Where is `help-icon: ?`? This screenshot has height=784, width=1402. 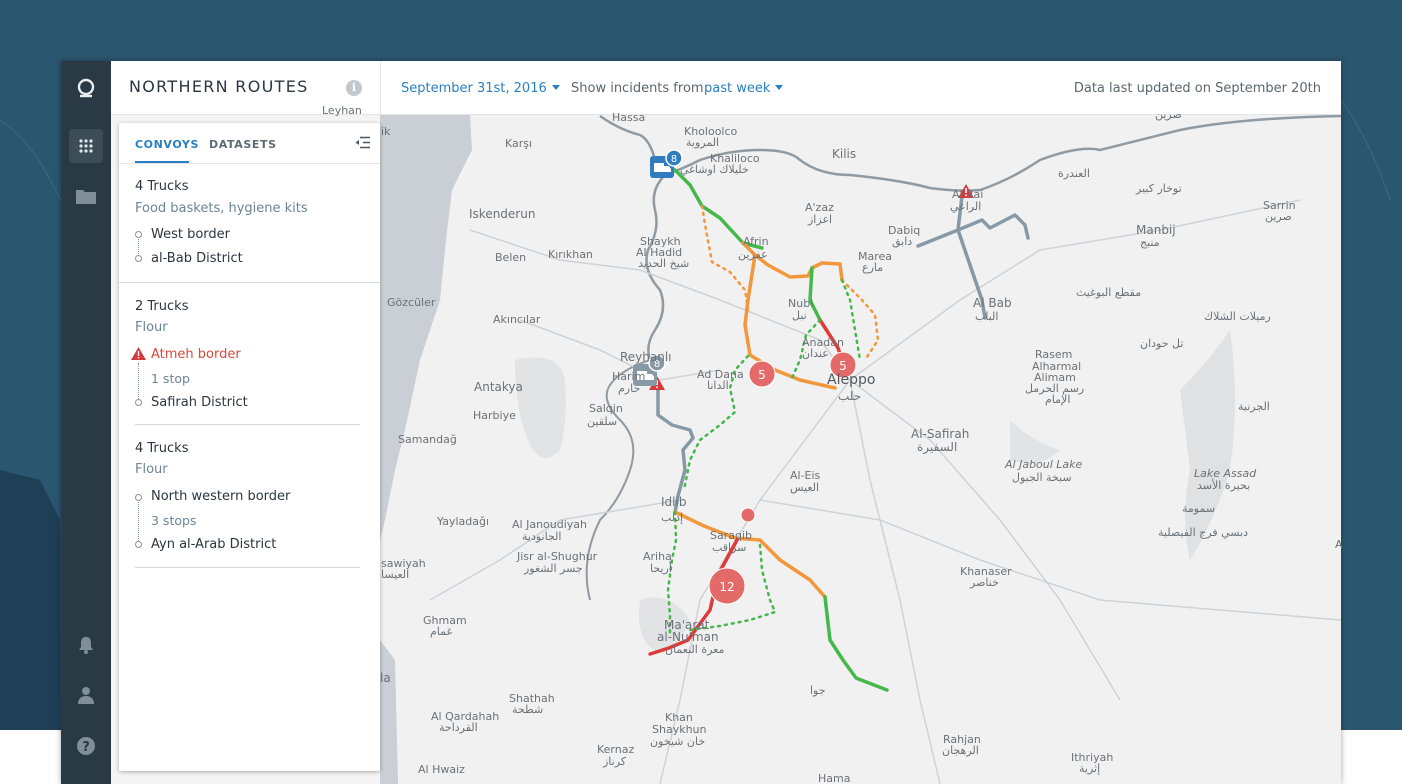
help-icon: ? is located at coordinates (86, 746).